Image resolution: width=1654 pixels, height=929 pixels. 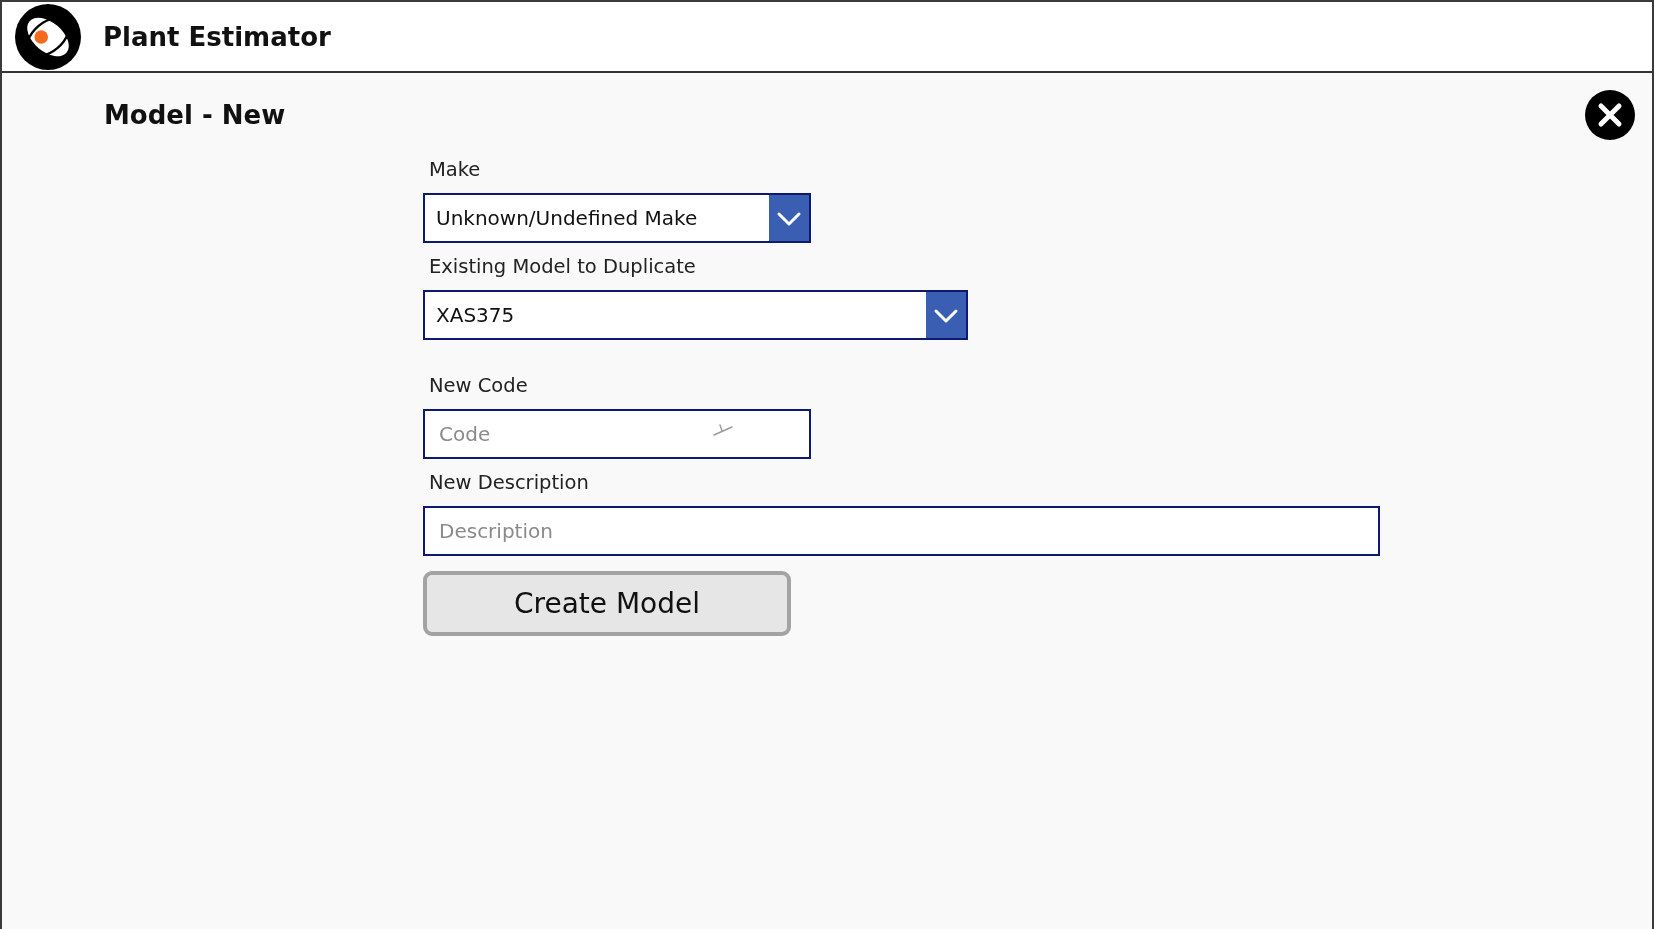 I want to click on close-icon, so click(x=1610, y=115).